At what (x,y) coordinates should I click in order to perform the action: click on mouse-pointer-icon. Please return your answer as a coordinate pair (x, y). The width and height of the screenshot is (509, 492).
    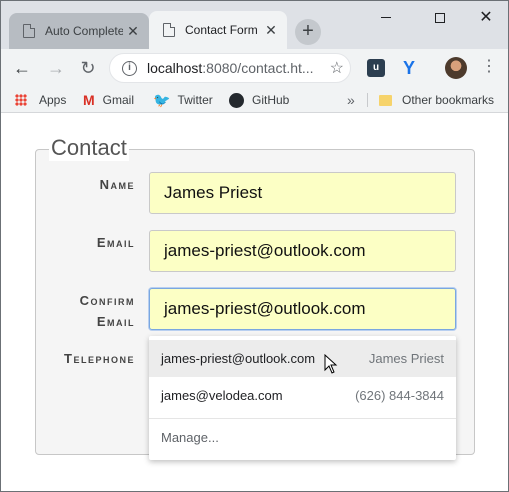
    Looking at the image, I should click on (331, 364).